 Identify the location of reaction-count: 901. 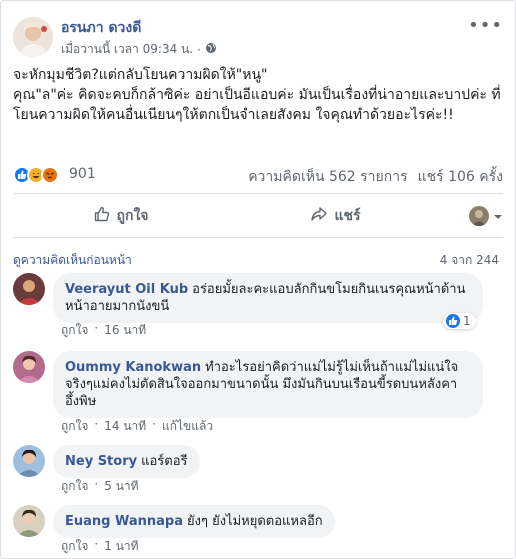
(82, 174).